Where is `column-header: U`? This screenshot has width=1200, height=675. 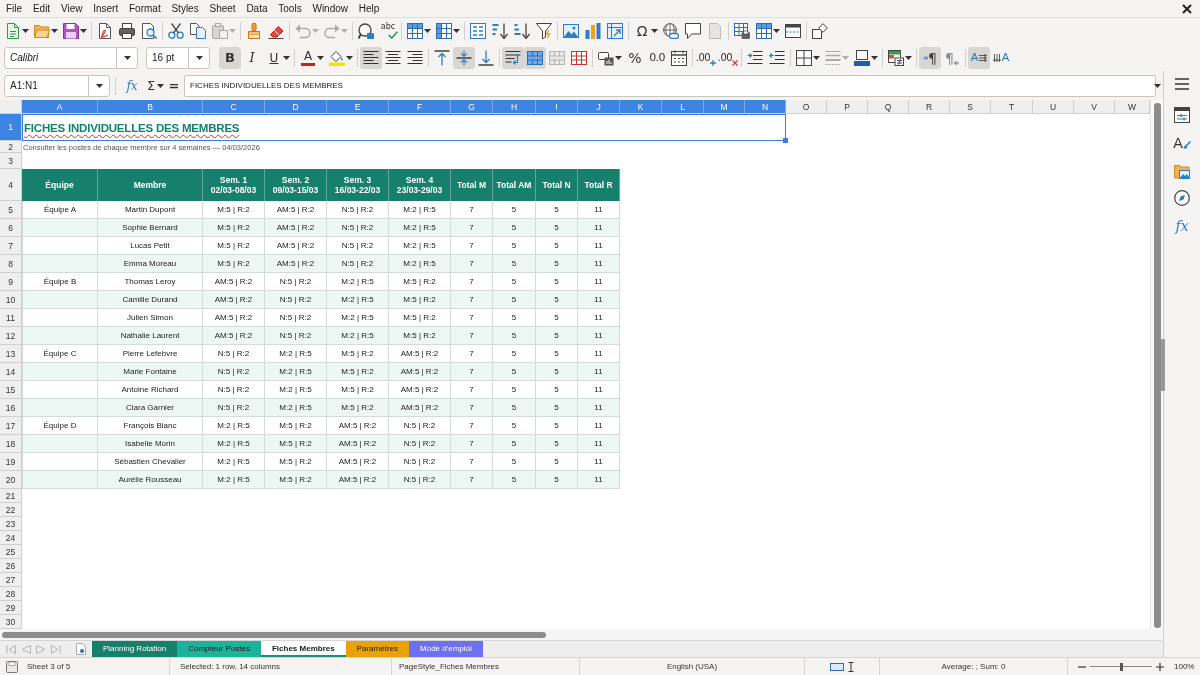 column-header: U is located at coordinates (1053, 107).